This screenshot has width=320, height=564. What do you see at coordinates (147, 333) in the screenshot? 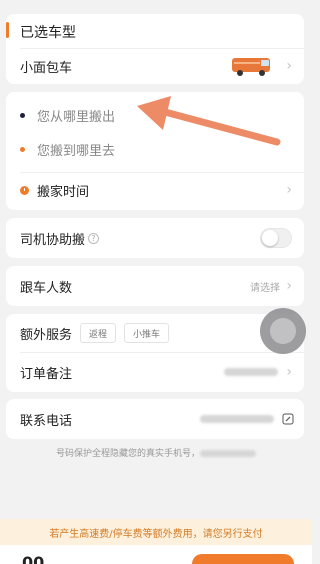
I see `extra-service-tag-cart: 小推车` at bounding box center [147, 333].